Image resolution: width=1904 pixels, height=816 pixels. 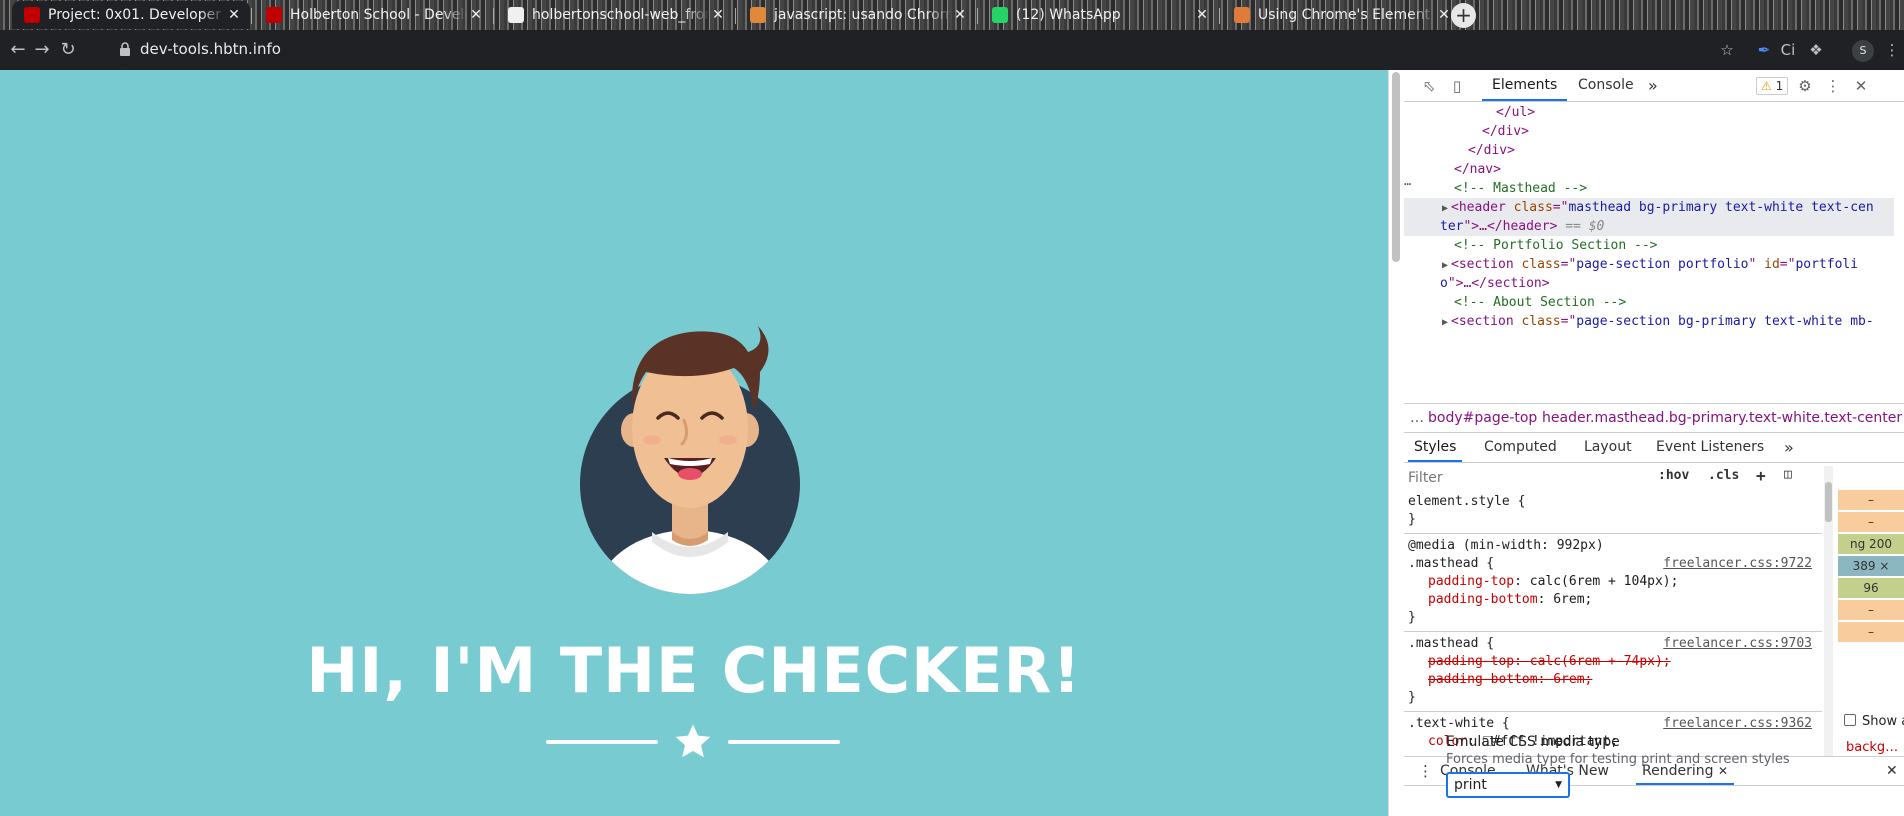 What do you see at coordinates (1508, 785) in the screenshot?
I see `media-type-select: print ▼` at bounding box center [1508, 785].